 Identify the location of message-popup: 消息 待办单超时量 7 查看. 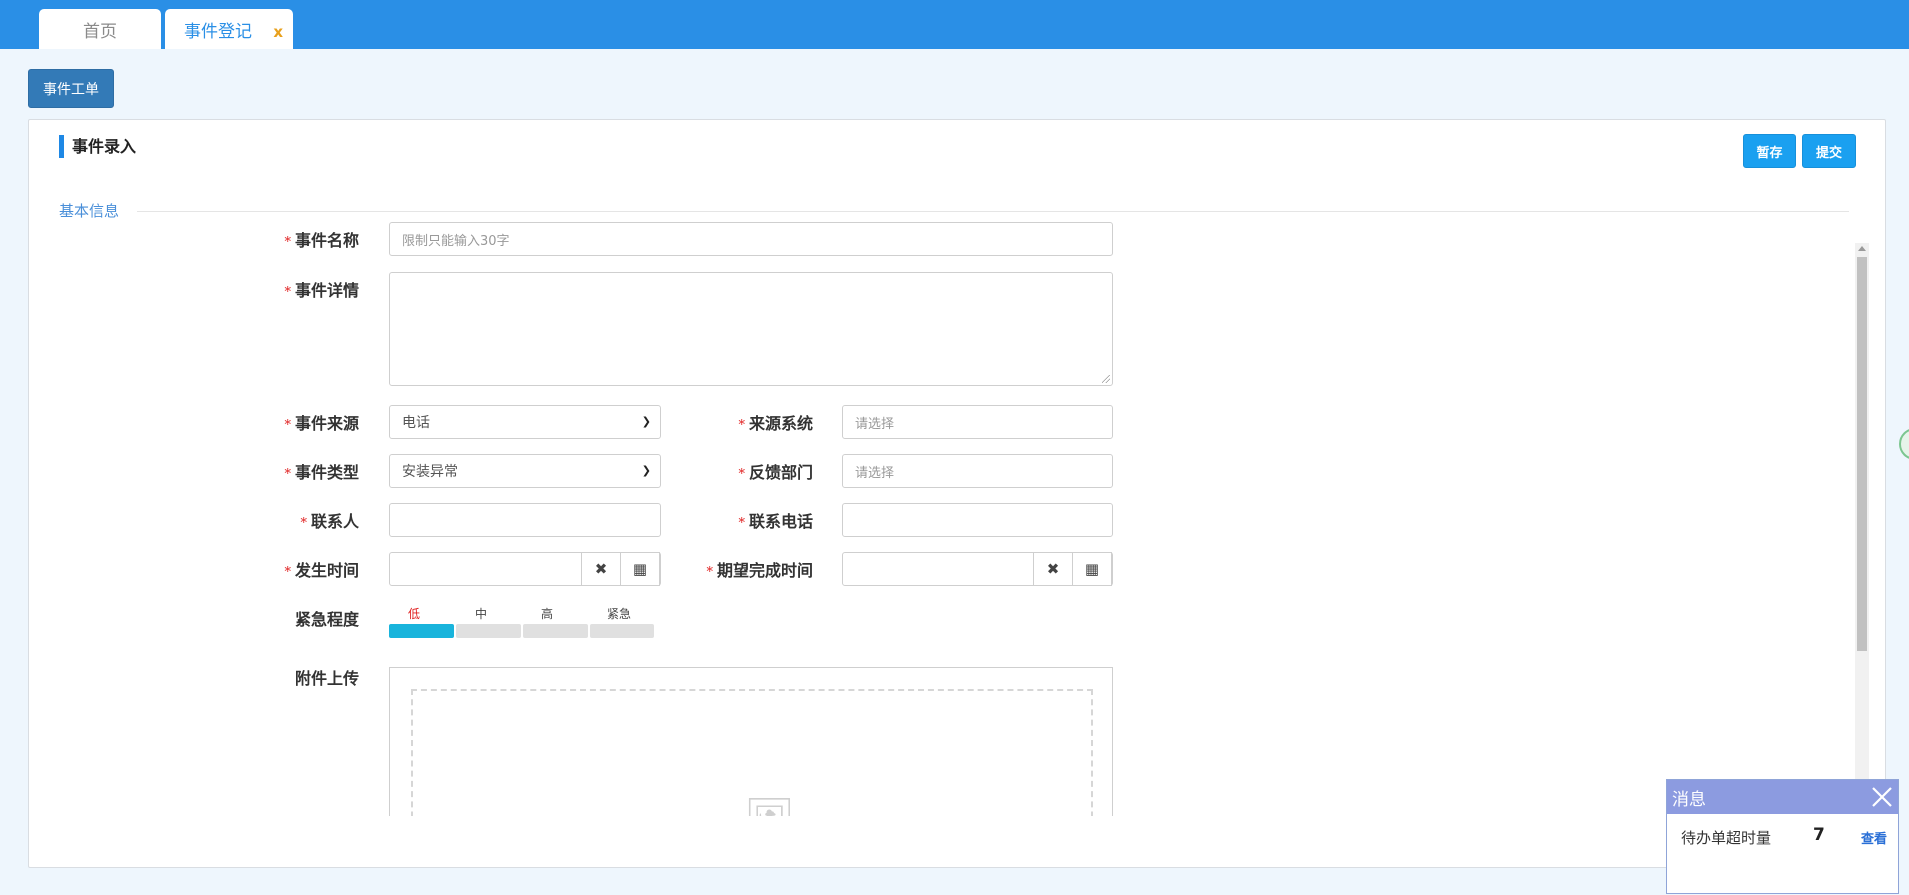
(1782, 836).